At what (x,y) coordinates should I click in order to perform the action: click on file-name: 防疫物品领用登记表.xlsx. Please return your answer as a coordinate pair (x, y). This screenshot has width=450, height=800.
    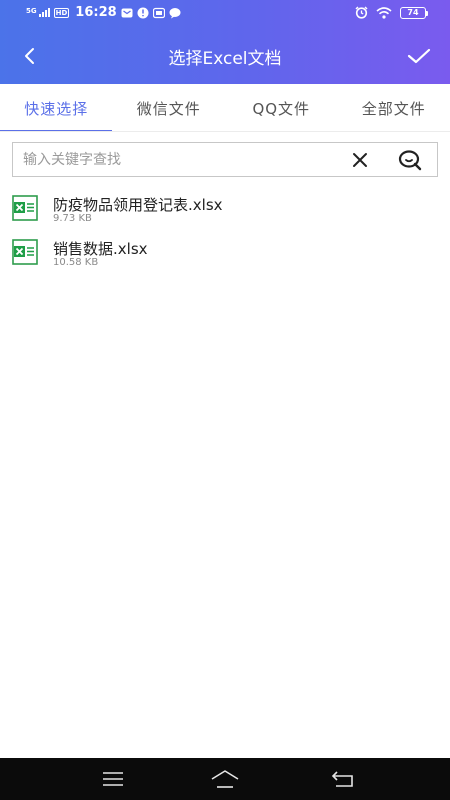
    Looking at the image, I should click on (138, 205).